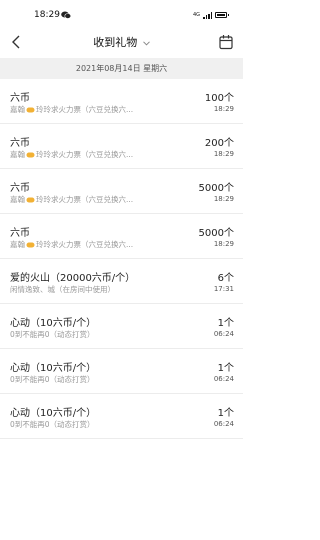 The image size is (320, 540). What do you see at coordinates (225, 278) in the screenshot?
I see `gift-count: 6个` at bounding box center [225, 278].